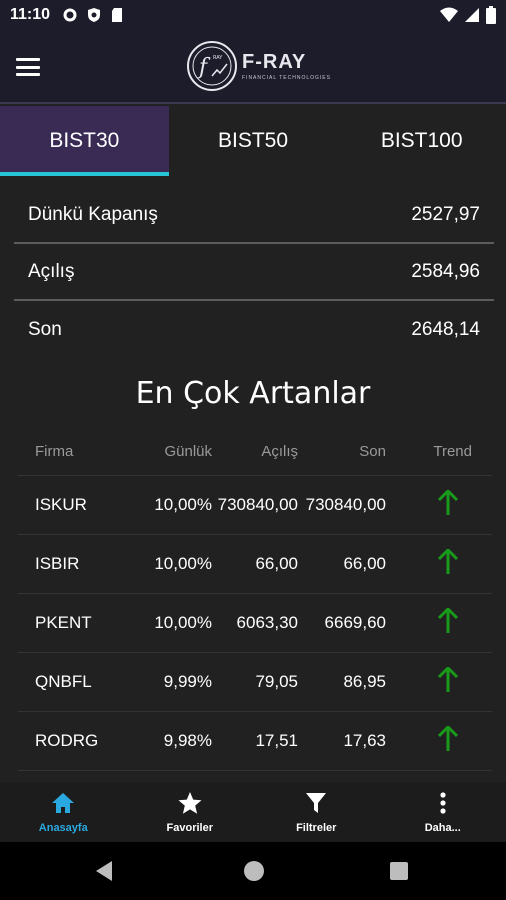  I want to click on table-row: RODRG 9,98% 17,51 17,63, so click(255, 741).